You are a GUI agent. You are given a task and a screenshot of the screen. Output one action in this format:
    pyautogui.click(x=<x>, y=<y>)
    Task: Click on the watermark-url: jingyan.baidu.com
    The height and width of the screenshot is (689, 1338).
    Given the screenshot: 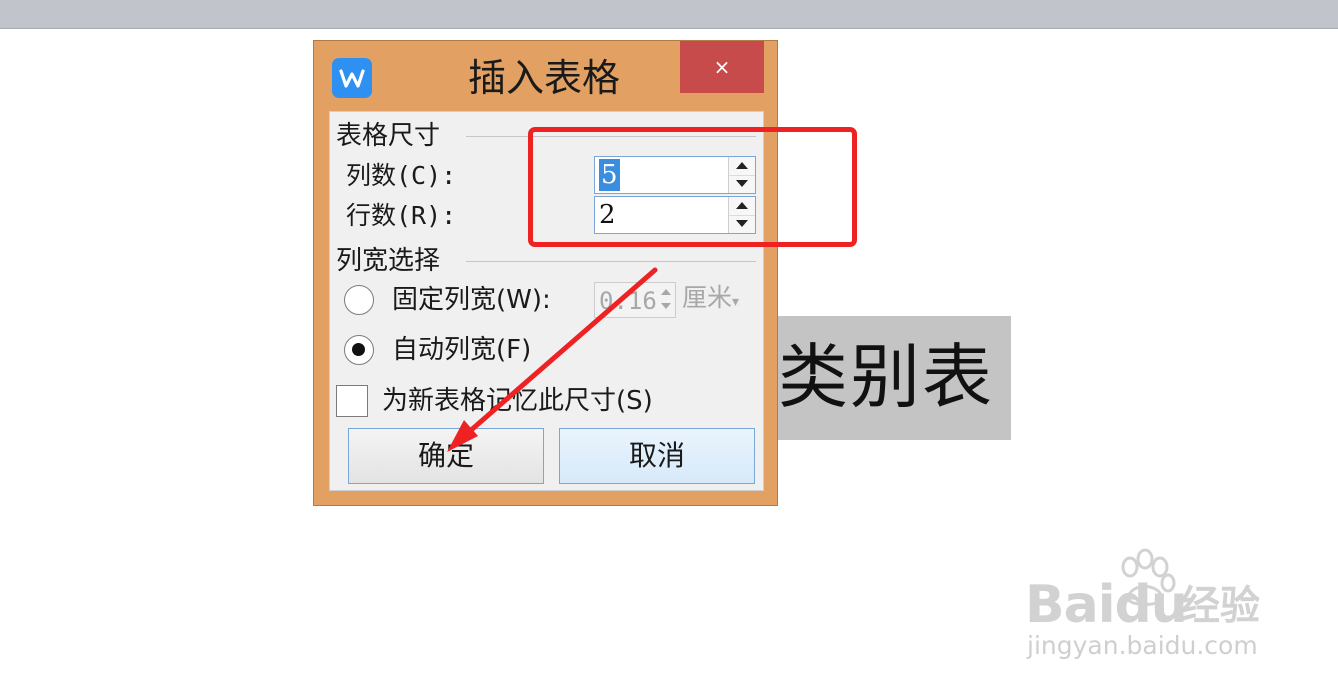 What is the action you would take?
    pyautogui.click(x=1142, y=645)
    